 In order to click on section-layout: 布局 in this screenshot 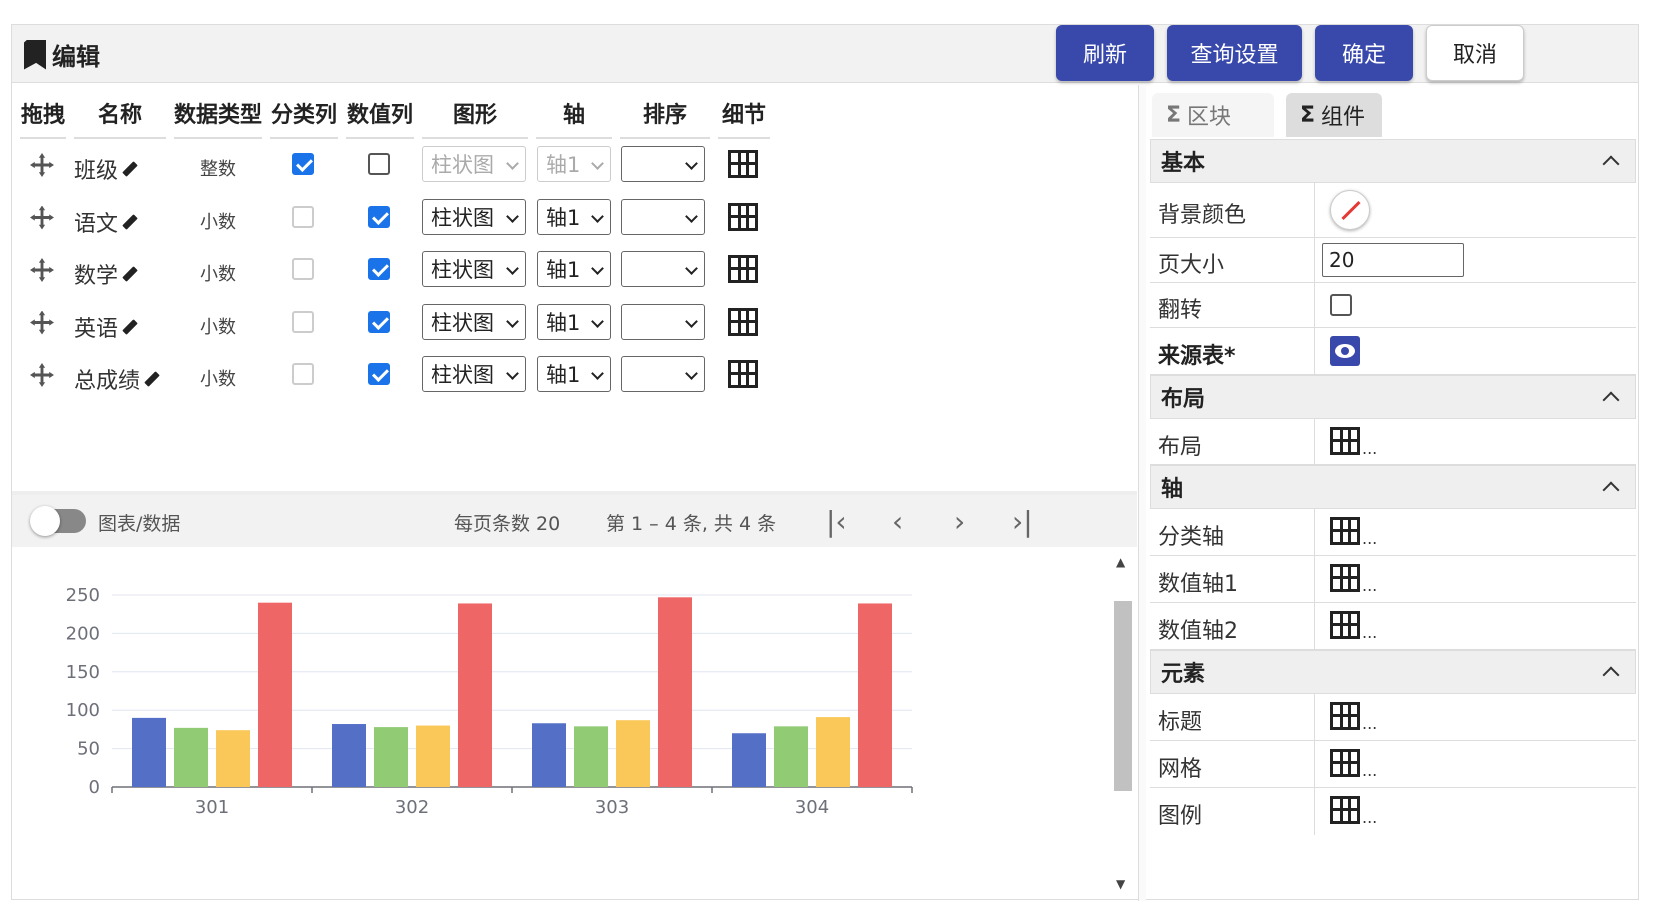, I will do `click(1393, 397)`.